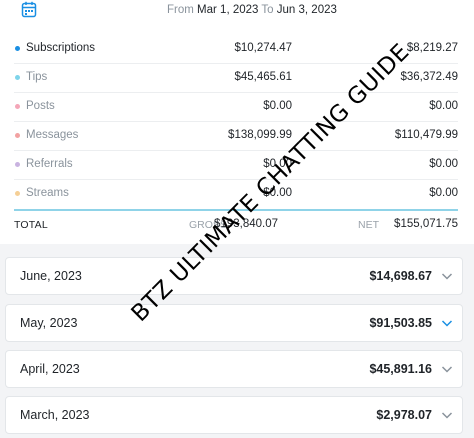  What do you see at coordinates (234, 415) in the screenshot?
I see `month-card: March, 2023 $2,978.07` at bounding box center [234, 415].